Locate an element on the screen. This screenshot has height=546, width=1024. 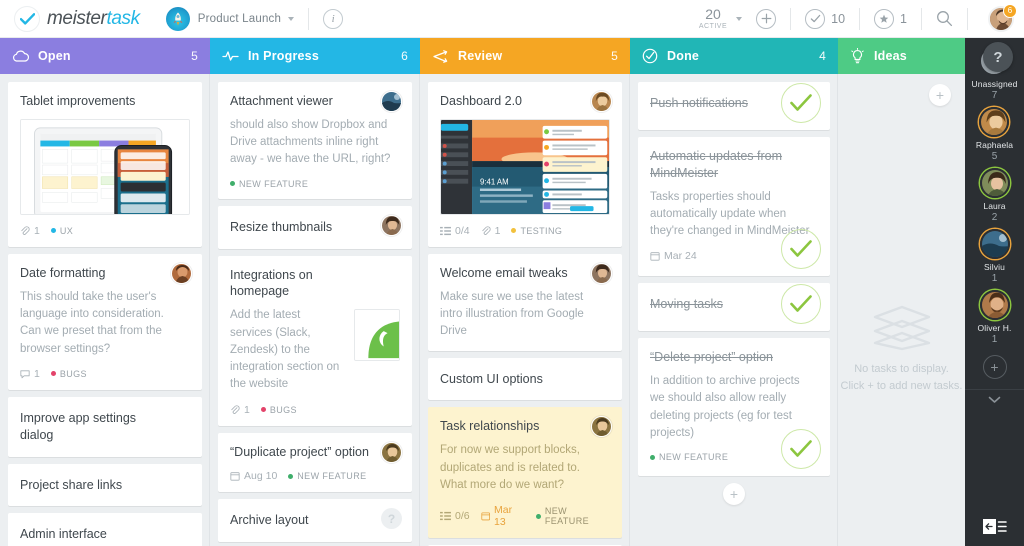
sidebar-member-silviu: Silviu 1 is located at coordinates (994, 256).